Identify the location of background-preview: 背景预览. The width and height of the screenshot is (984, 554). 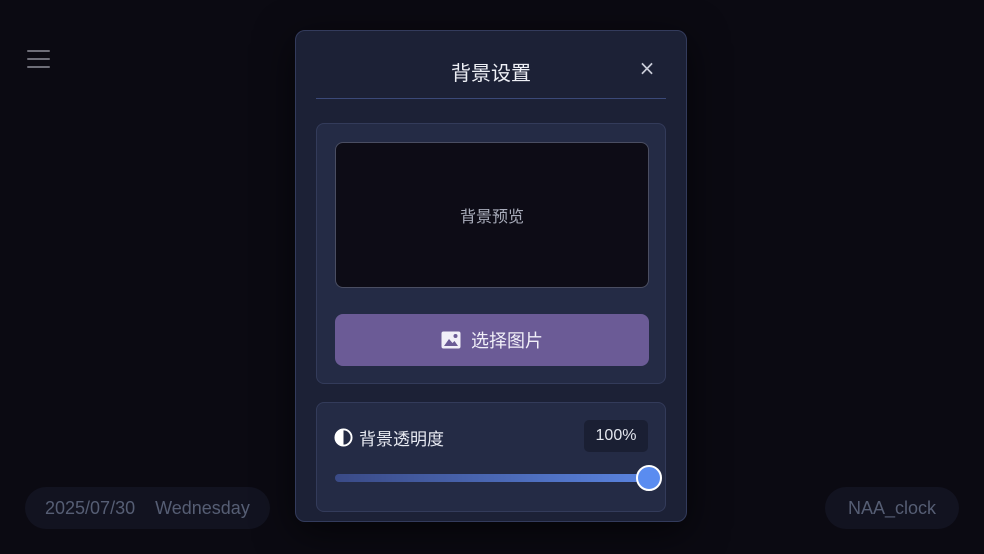
(492, 215).